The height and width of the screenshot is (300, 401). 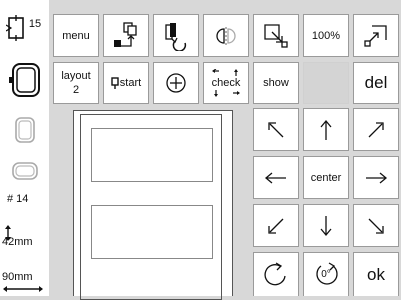 I want to click on show-button: show, so click(x=276, y=83).